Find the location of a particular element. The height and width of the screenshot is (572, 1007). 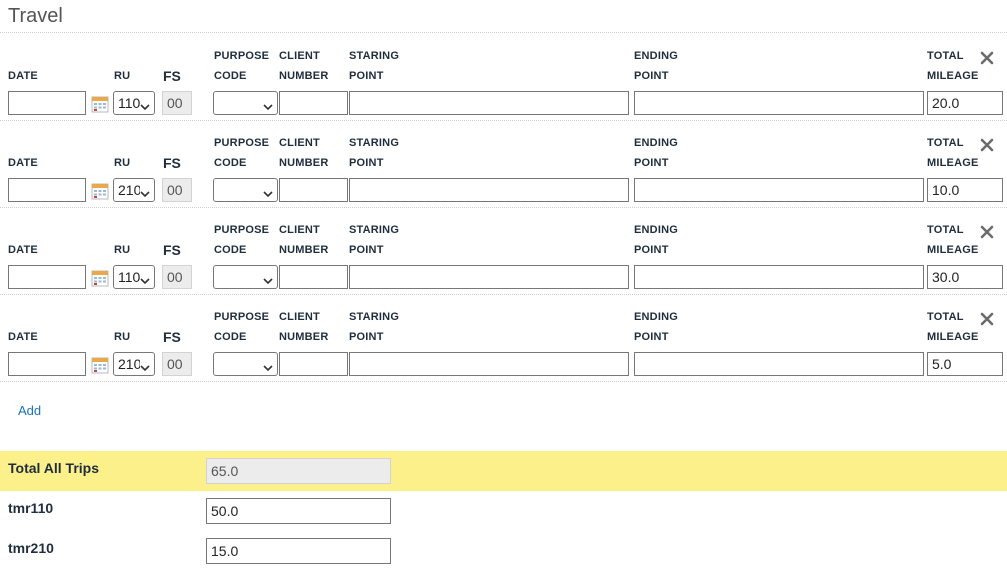

total-all-trips-label: Total All Trips is located at coordinates (54, 468).